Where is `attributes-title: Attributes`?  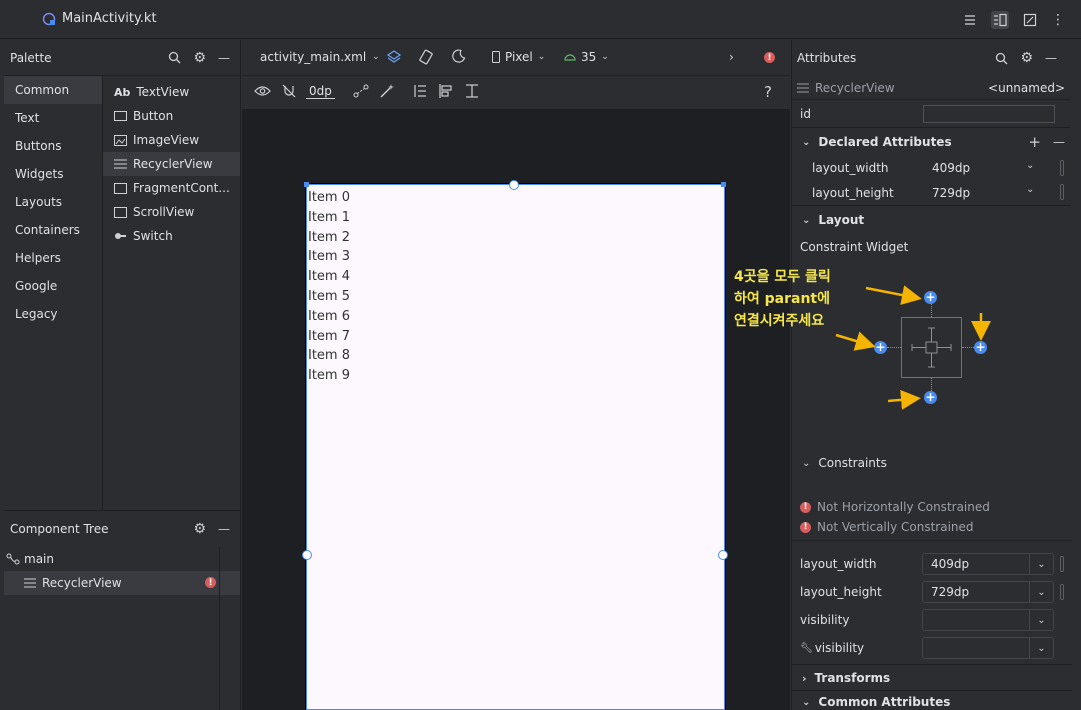 attributes-title: Attributes is located at coordinates (827, 58).